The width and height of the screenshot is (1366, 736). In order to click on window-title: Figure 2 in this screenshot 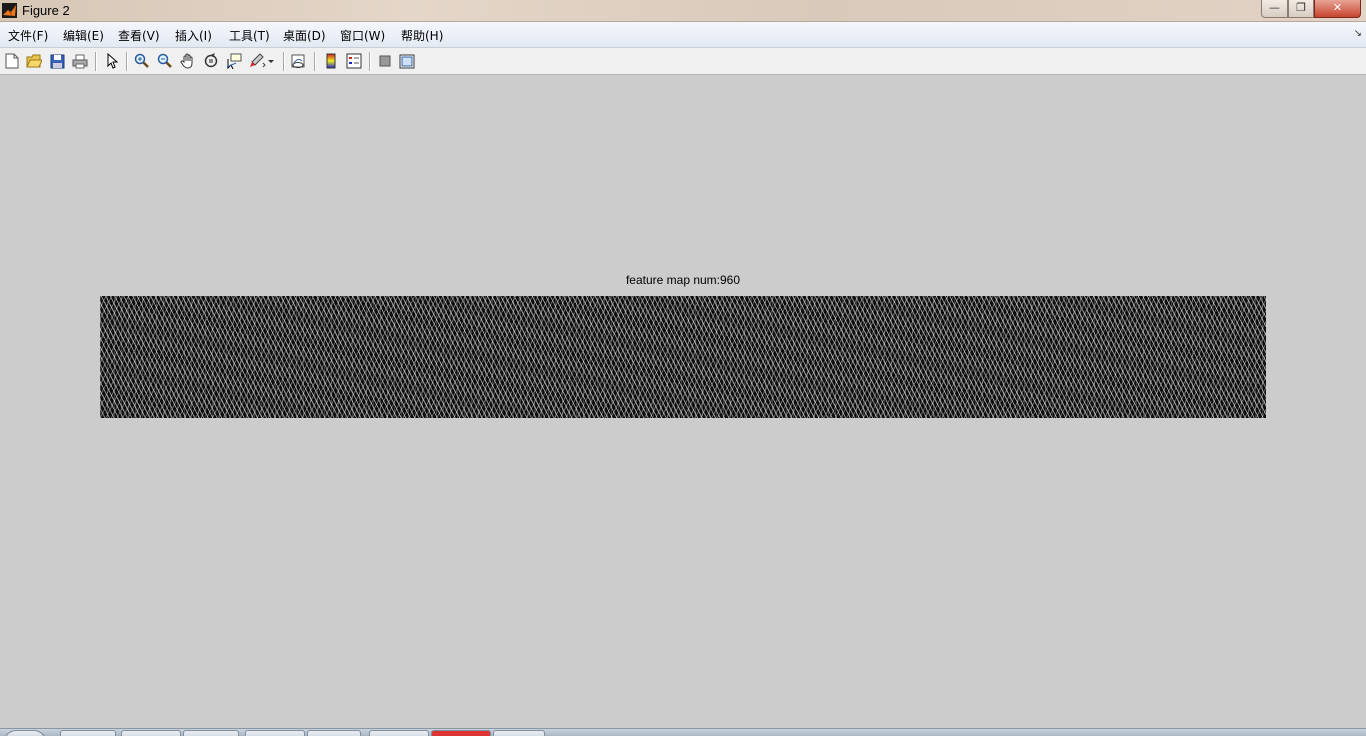, I will do `click(46, 10)`.